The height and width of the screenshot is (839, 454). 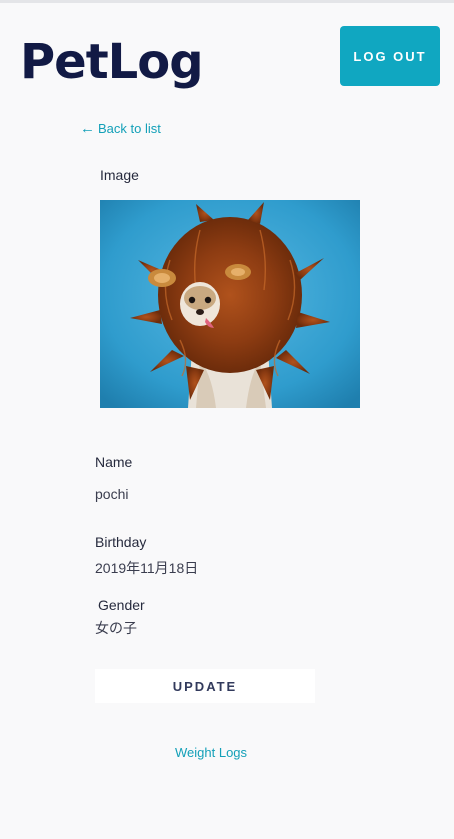 I want to click on image-label: Image, so click(x=119, y=175).